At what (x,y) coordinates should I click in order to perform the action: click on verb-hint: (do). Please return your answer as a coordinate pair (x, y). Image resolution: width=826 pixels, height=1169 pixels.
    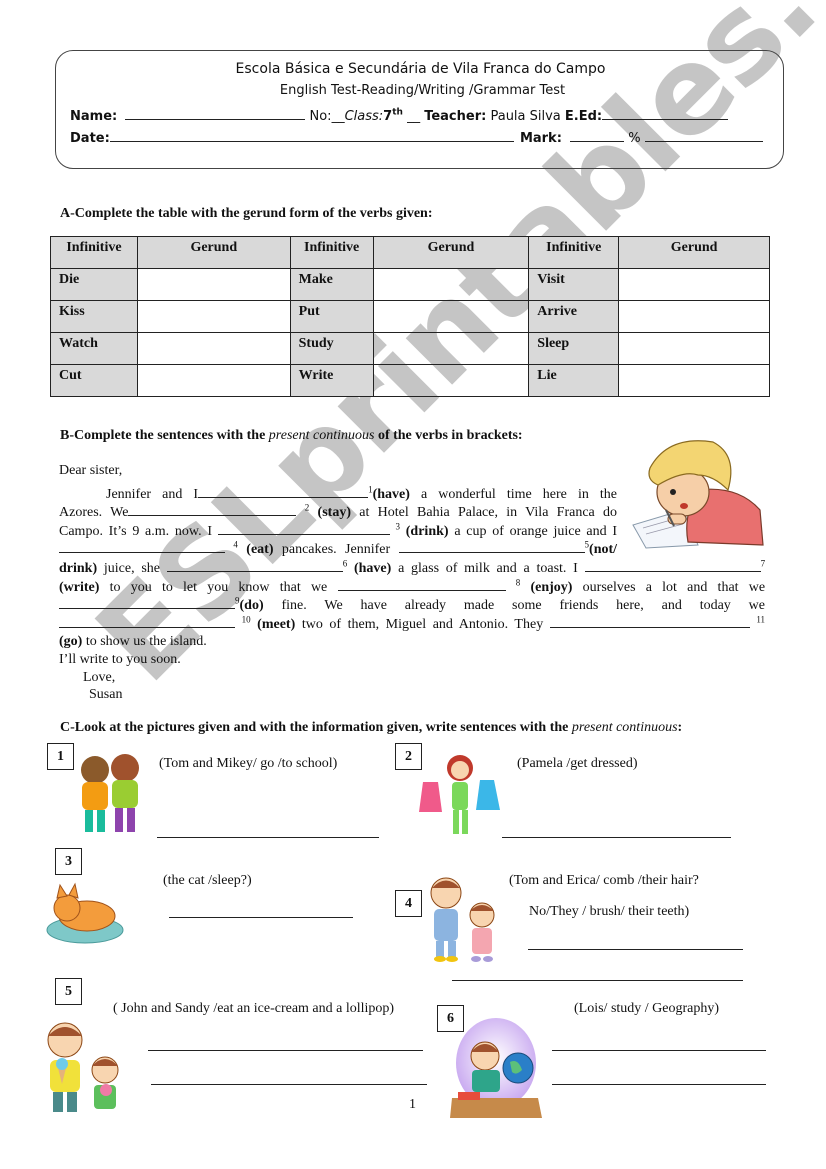
    Looking at the image, I should click on (251, 606).